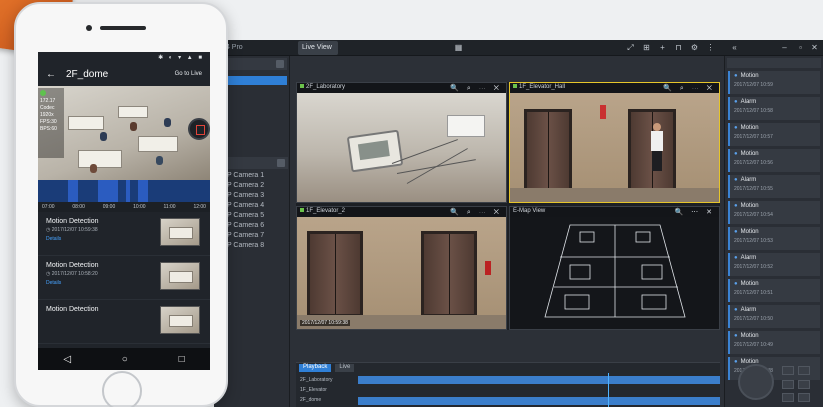 The width and height of the screenshot is (823, 407). What do you see at coordinates (614, 268) in the screenshot?
I see `camera-cell-emap: E-Map View 🔍 ⋯ ✕` at bounding box center [614, 268].